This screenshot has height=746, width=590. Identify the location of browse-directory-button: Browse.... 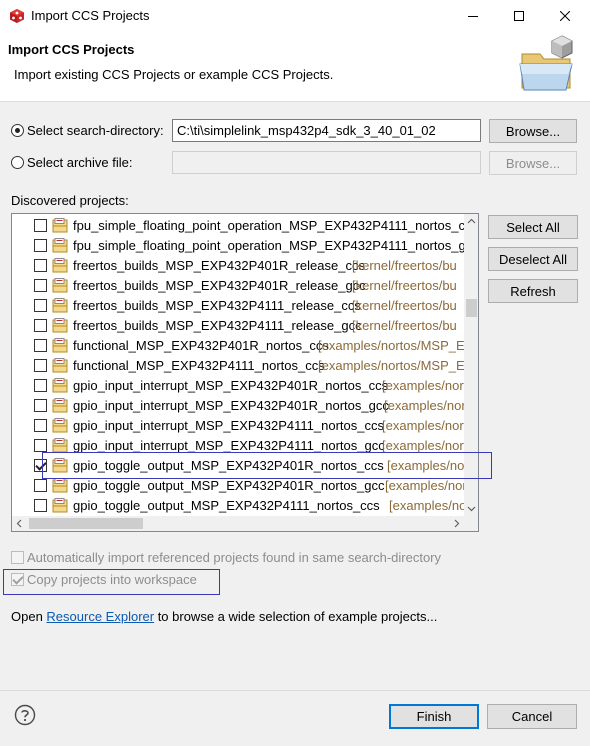
(533, 131).